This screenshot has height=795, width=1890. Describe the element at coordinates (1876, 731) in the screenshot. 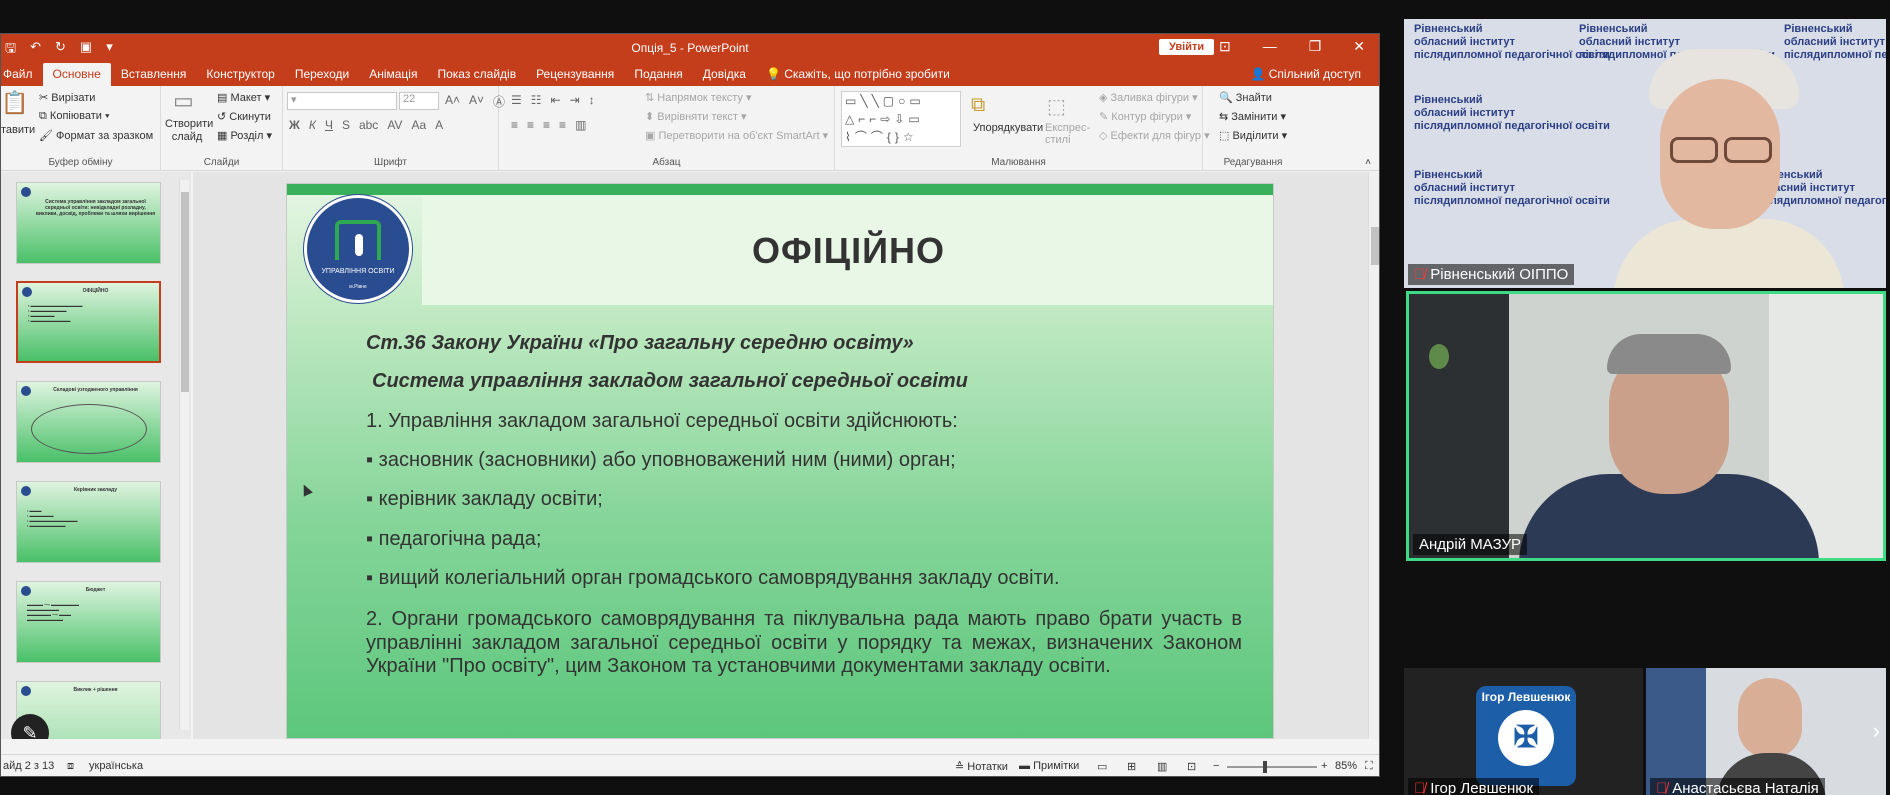

I see `next-page-icon: ›` at that location.